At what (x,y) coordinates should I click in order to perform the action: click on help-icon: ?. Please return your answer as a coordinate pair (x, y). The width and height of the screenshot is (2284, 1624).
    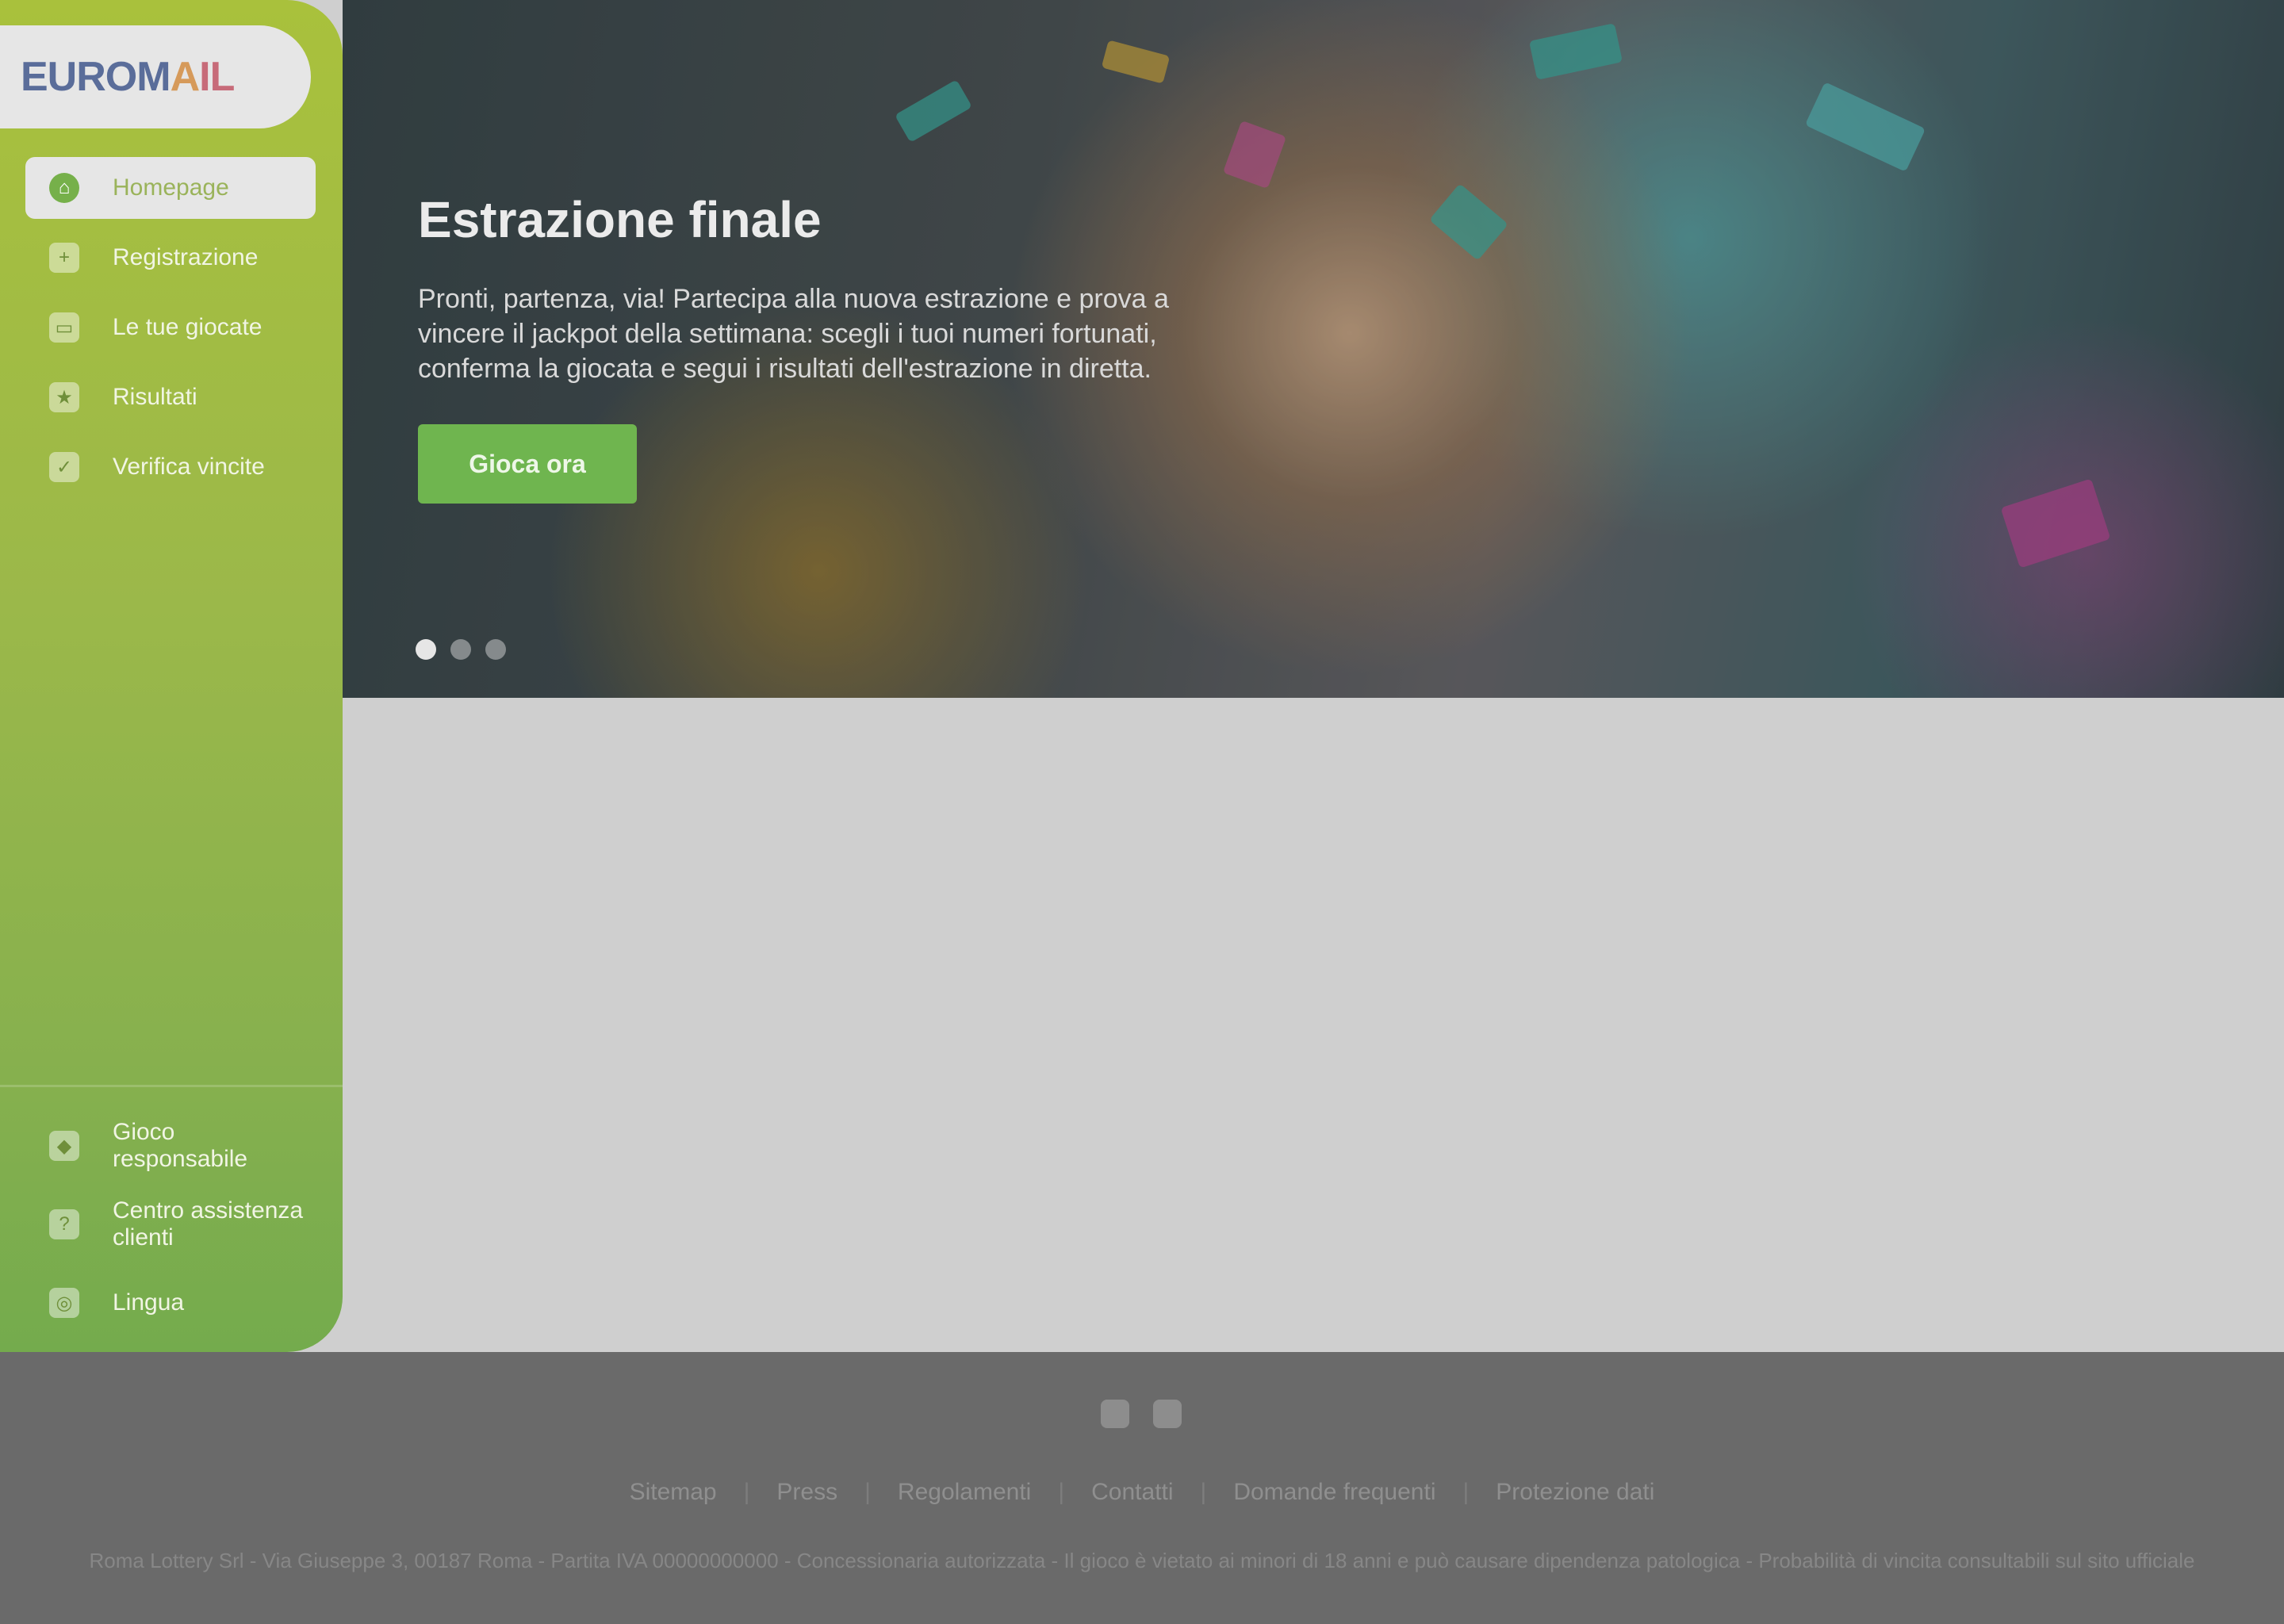
    Looking at the image, I should click on (64, 1224).